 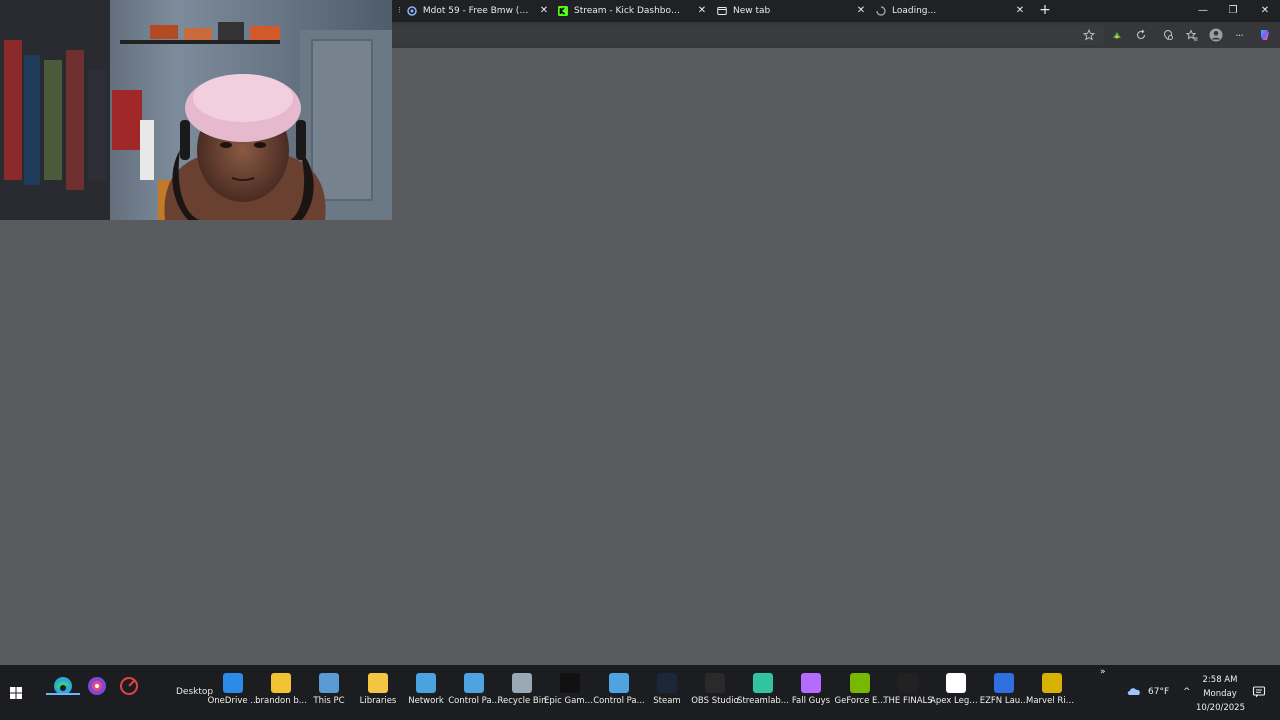 What do you see at coordinates (378, 701) in the screenshot?
I see `shortcut-label: Libraries` at bounding box center [378, 701].